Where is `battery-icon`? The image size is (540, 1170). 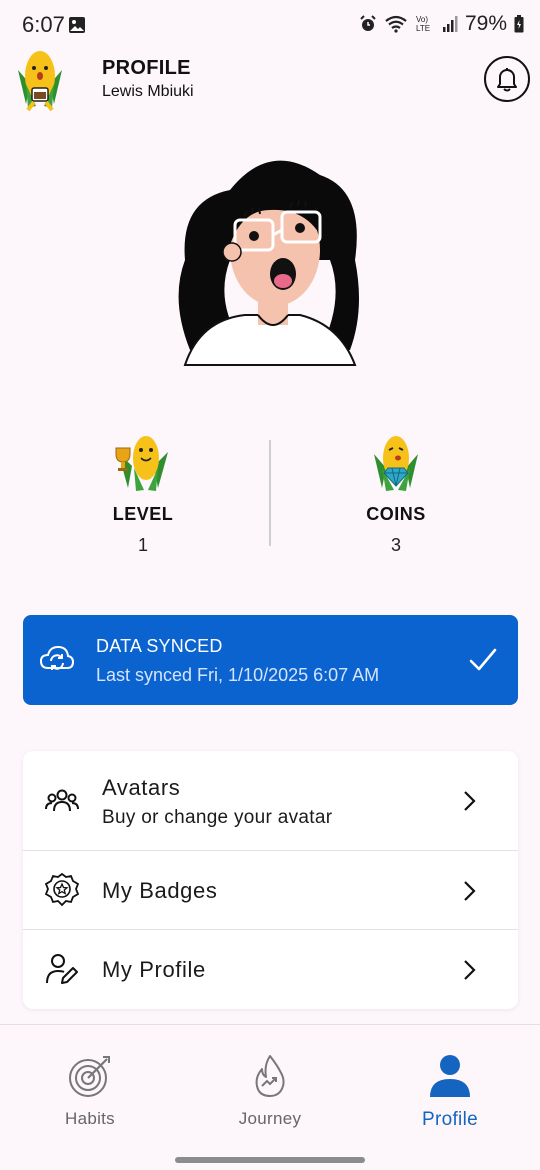
battery-icon is located at coordinates (519, 24).